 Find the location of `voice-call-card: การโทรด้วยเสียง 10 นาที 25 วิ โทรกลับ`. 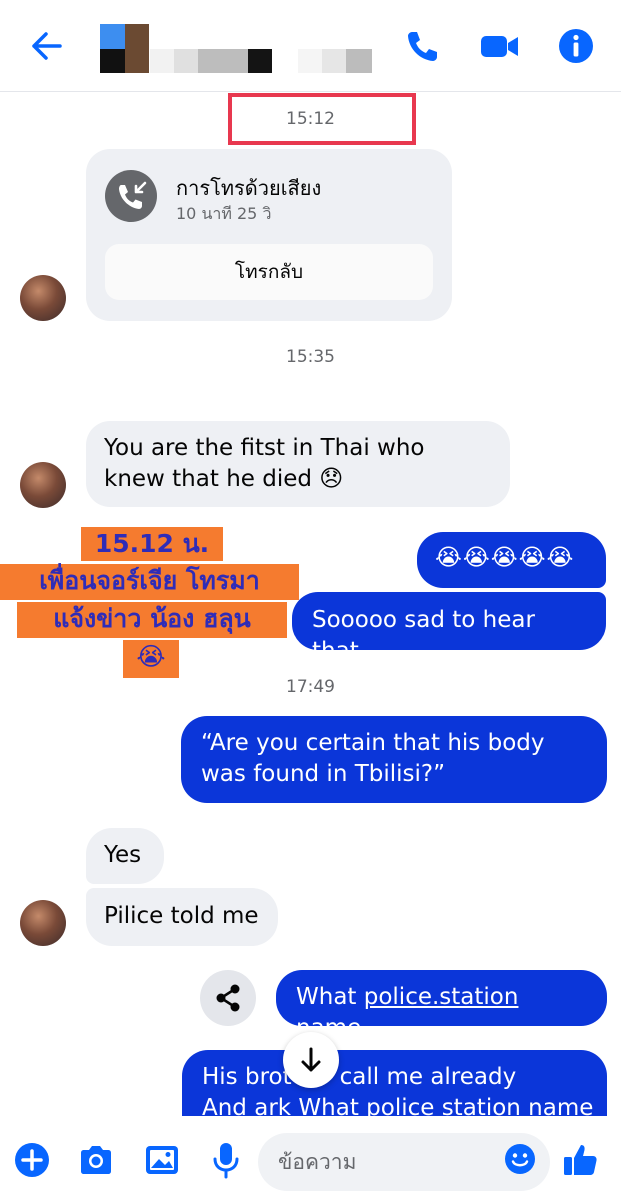

voice-call-card: การโทรด้วยเสียง 10 นาที 25 วิ โทรกลับ is located at coordinates (269, 235).